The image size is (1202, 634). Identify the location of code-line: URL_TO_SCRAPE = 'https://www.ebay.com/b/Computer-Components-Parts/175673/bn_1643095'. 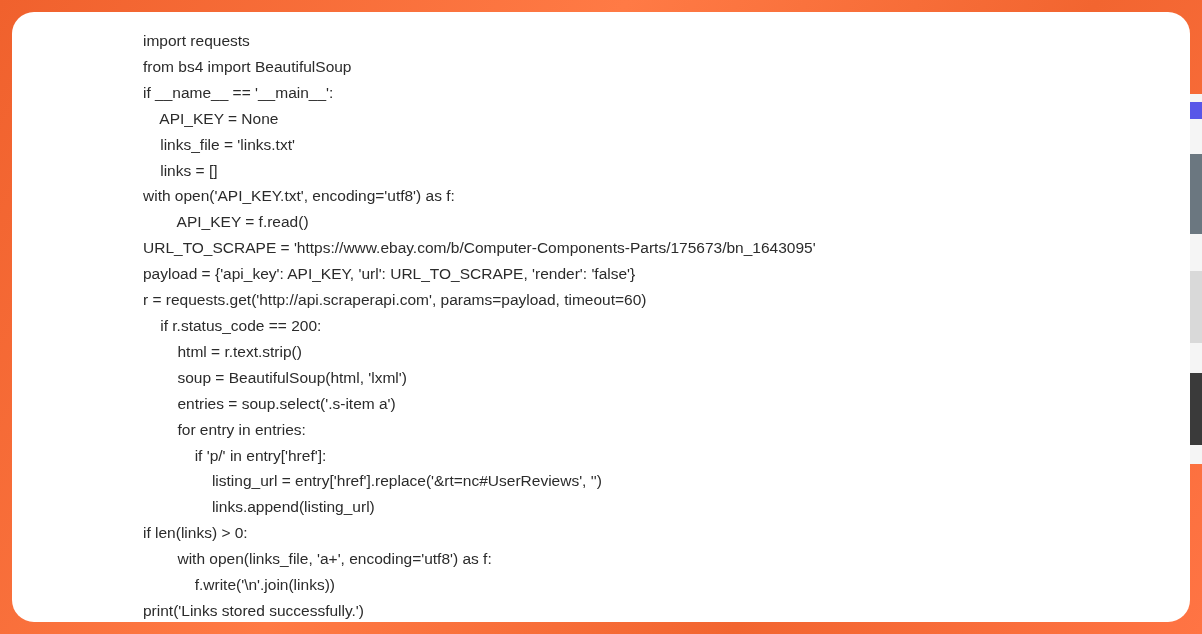
(479, 248).